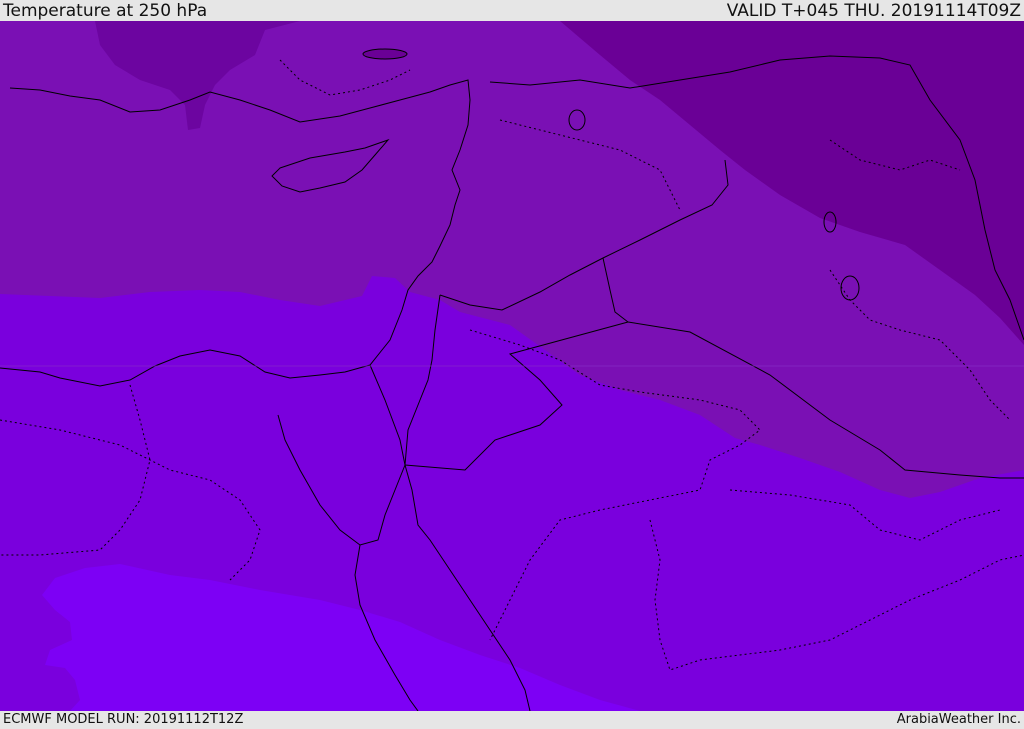 This screenshot has height=729, width=1024. Describe the element at coordinates (873, 11) in the screenshot. I see `valid-time: VALID T+045 THU. 20191114T09Z` at that location.